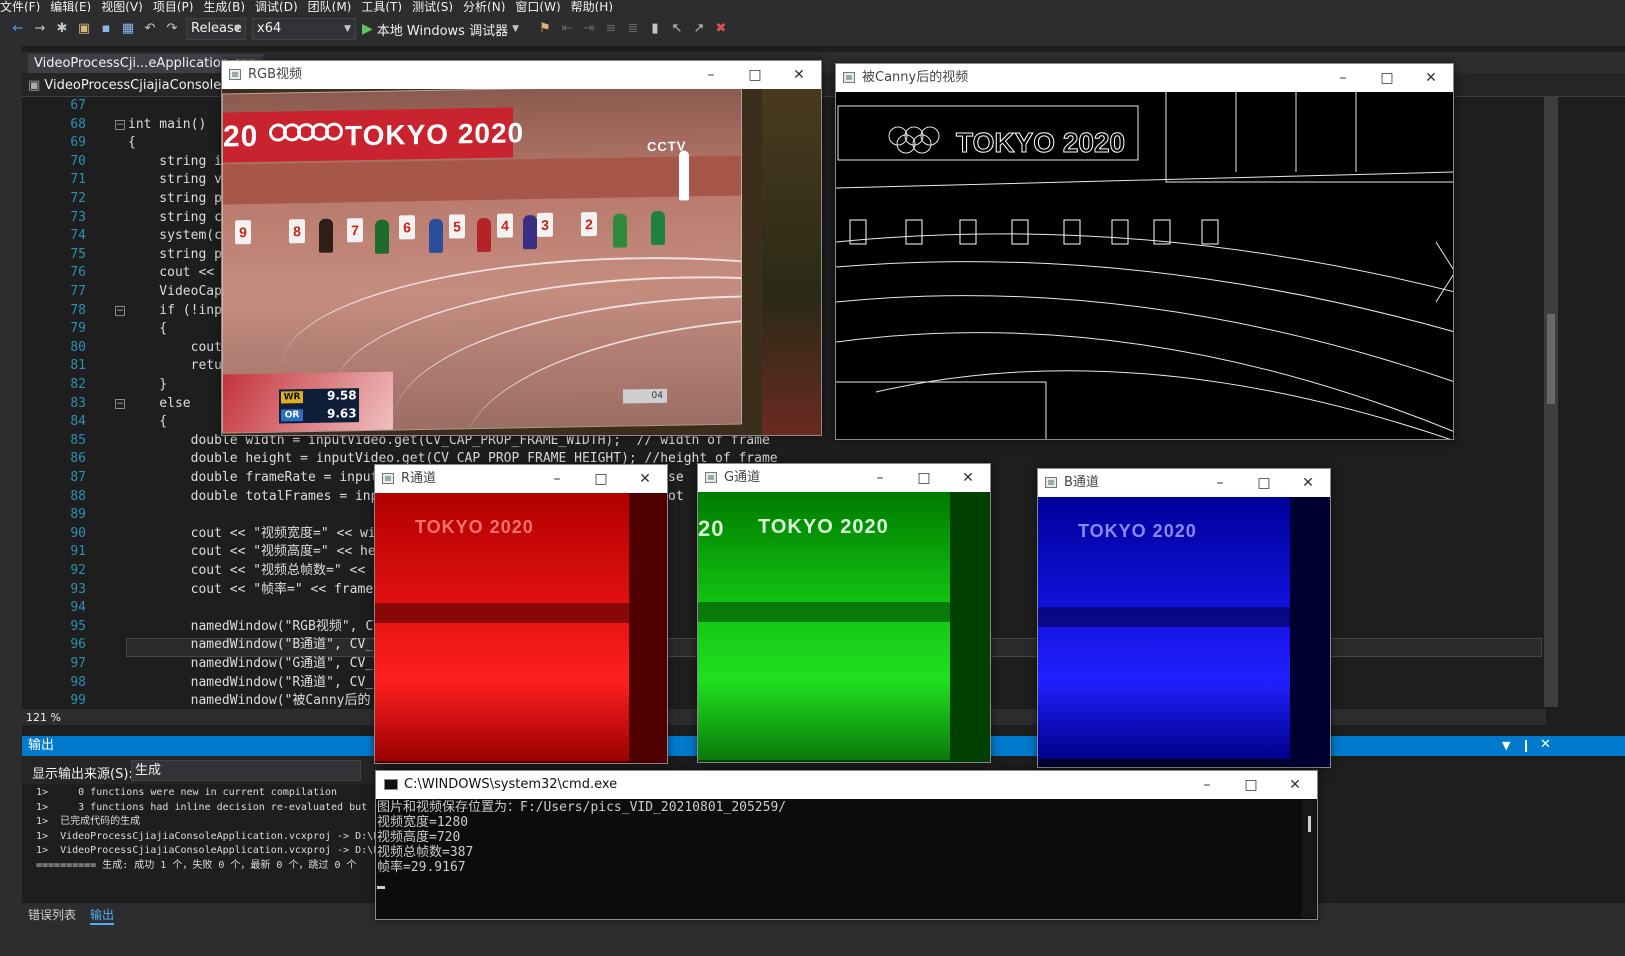  What do you see at coordinates (611, 29) in the screenshot?
I see `comment-icon: ≡` at bounding box center [611, 29].